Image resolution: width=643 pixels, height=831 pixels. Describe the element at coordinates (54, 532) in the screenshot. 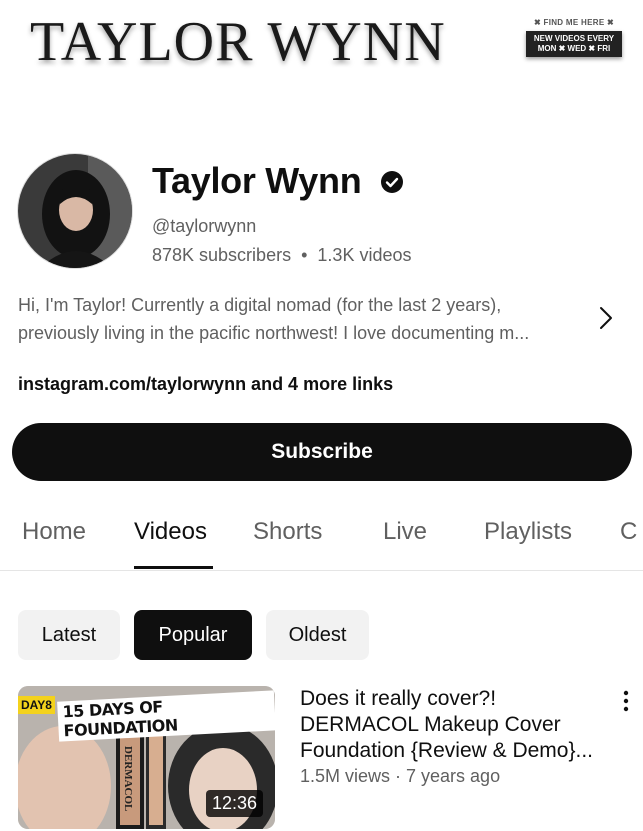

I see `tab-home: Home` at that location.